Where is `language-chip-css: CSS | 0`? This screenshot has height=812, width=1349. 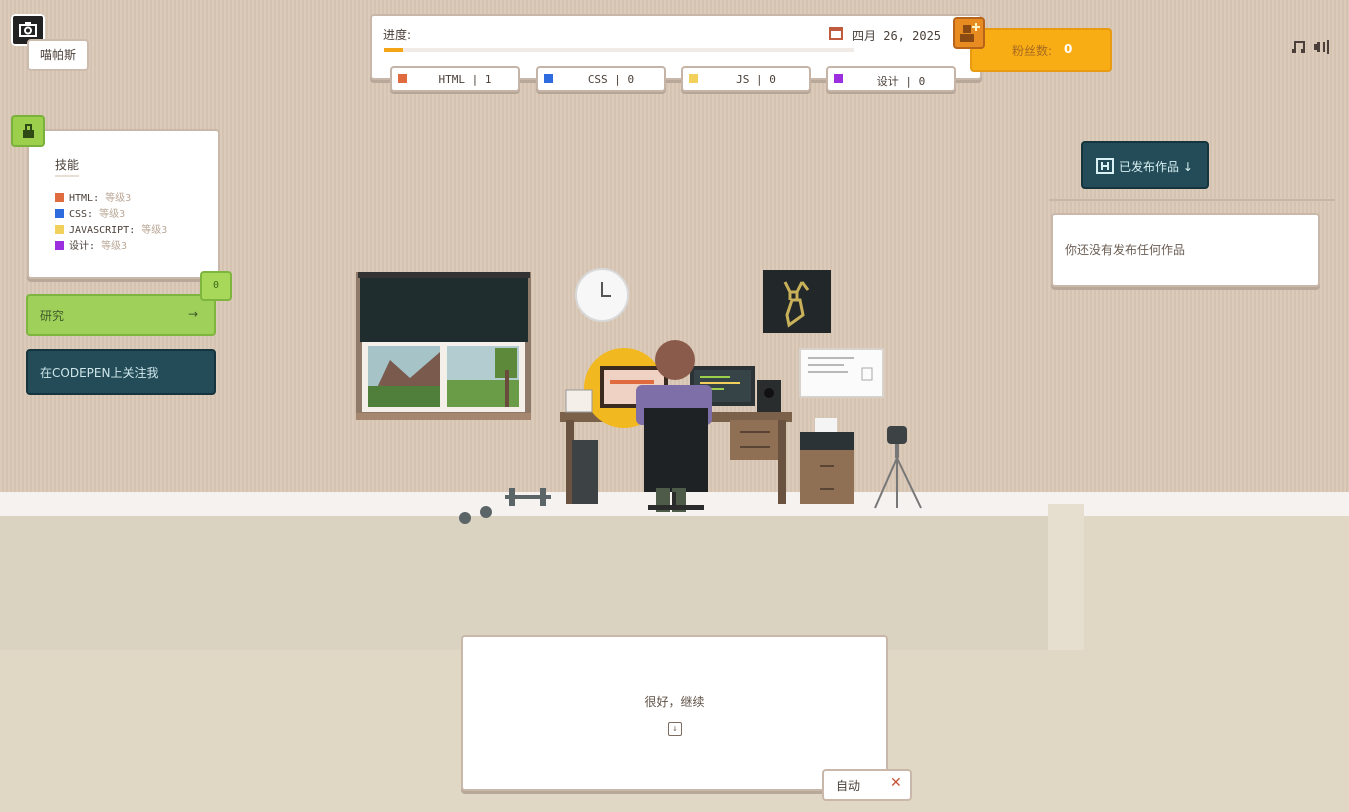 language-chip-css: CSS | 0 is located at coordinates (601, 79).